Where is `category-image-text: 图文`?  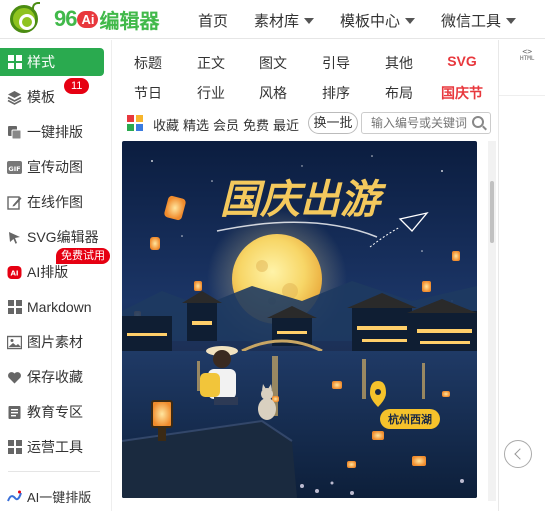
category-image-text: 图文 is located at coordinates (273, 63).